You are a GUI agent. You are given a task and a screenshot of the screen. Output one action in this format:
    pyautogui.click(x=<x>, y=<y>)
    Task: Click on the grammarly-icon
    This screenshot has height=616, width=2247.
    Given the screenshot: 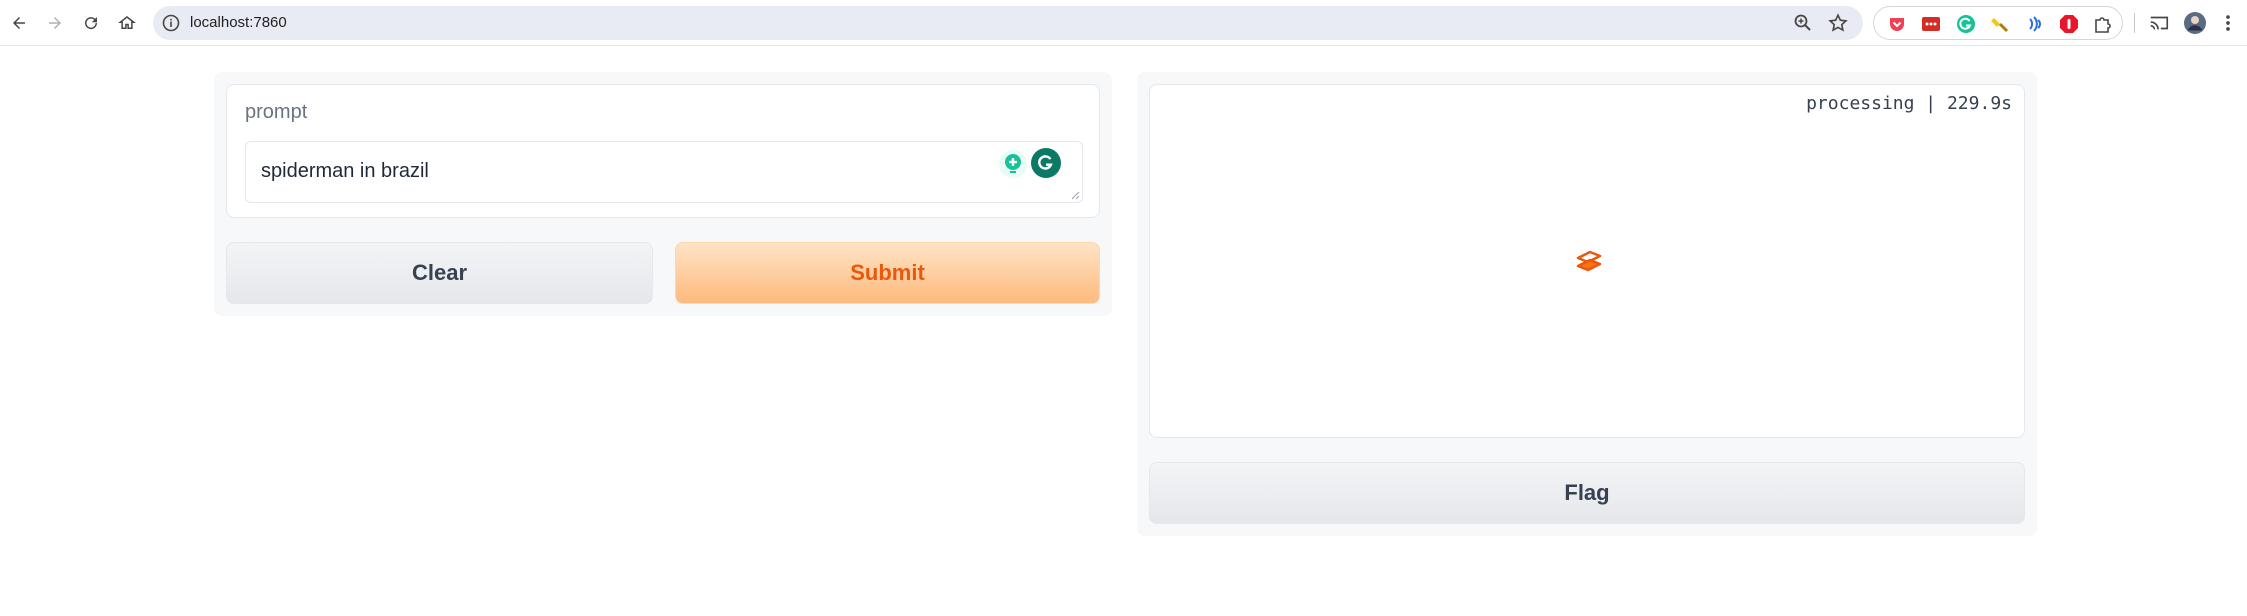 What is the action you would take?
    pyautogui.click(x=1966, y=24)
    